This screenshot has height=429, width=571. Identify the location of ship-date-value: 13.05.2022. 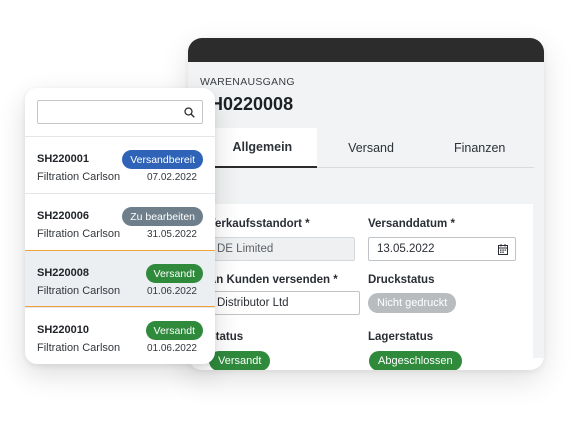
(406, 249).